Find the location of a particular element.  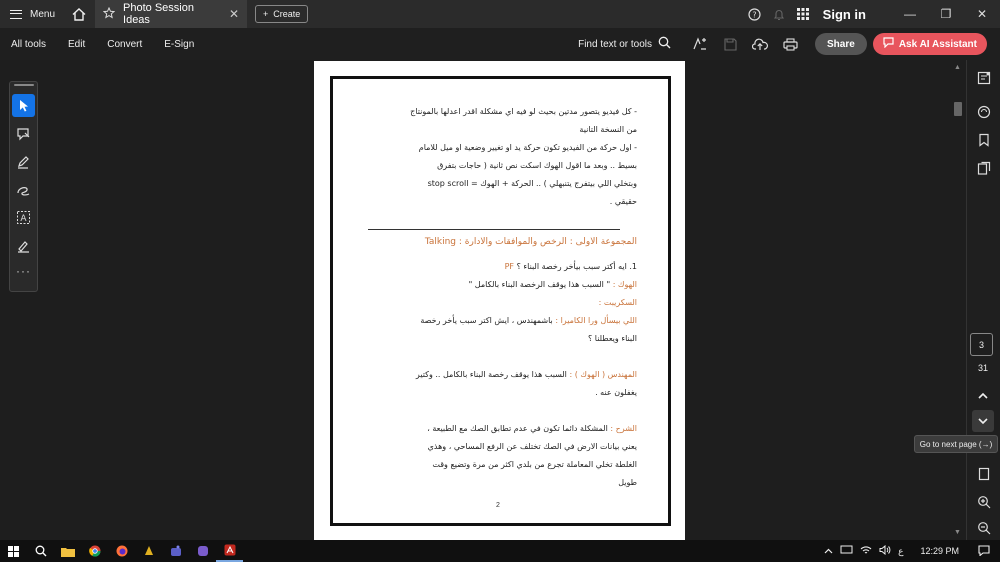

engineer-label: المهندس ( الهوك ) : is located at coordinates (603, 374).